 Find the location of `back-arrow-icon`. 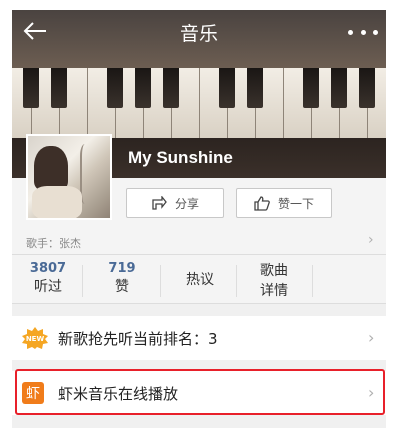

back-arrow-icon is located at coordinates (36, 32).